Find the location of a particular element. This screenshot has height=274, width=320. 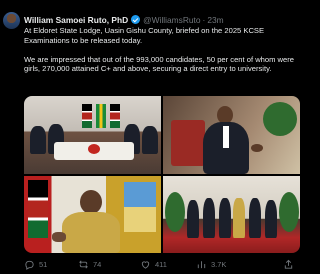

views-count: 3.7K is located at coordinates (219, 264).